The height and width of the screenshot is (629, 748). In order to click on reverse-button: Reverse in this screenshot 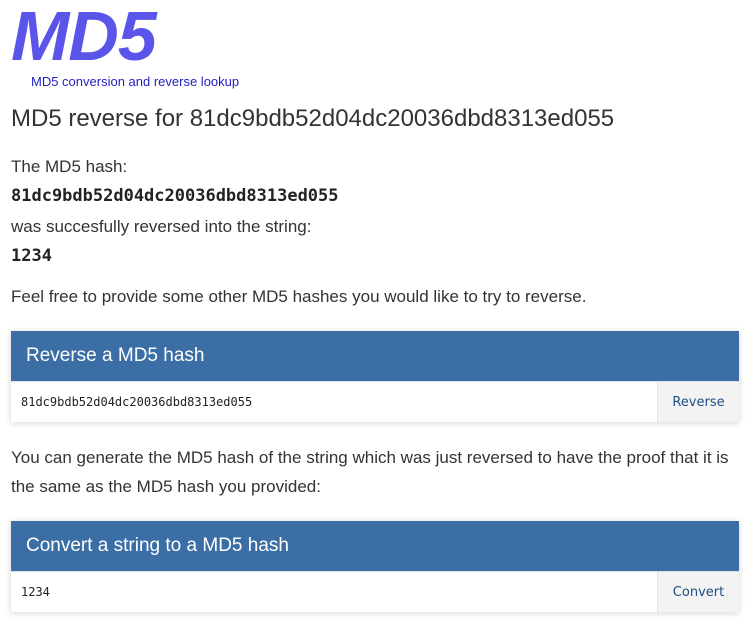, I will do `click(698, 402)`.